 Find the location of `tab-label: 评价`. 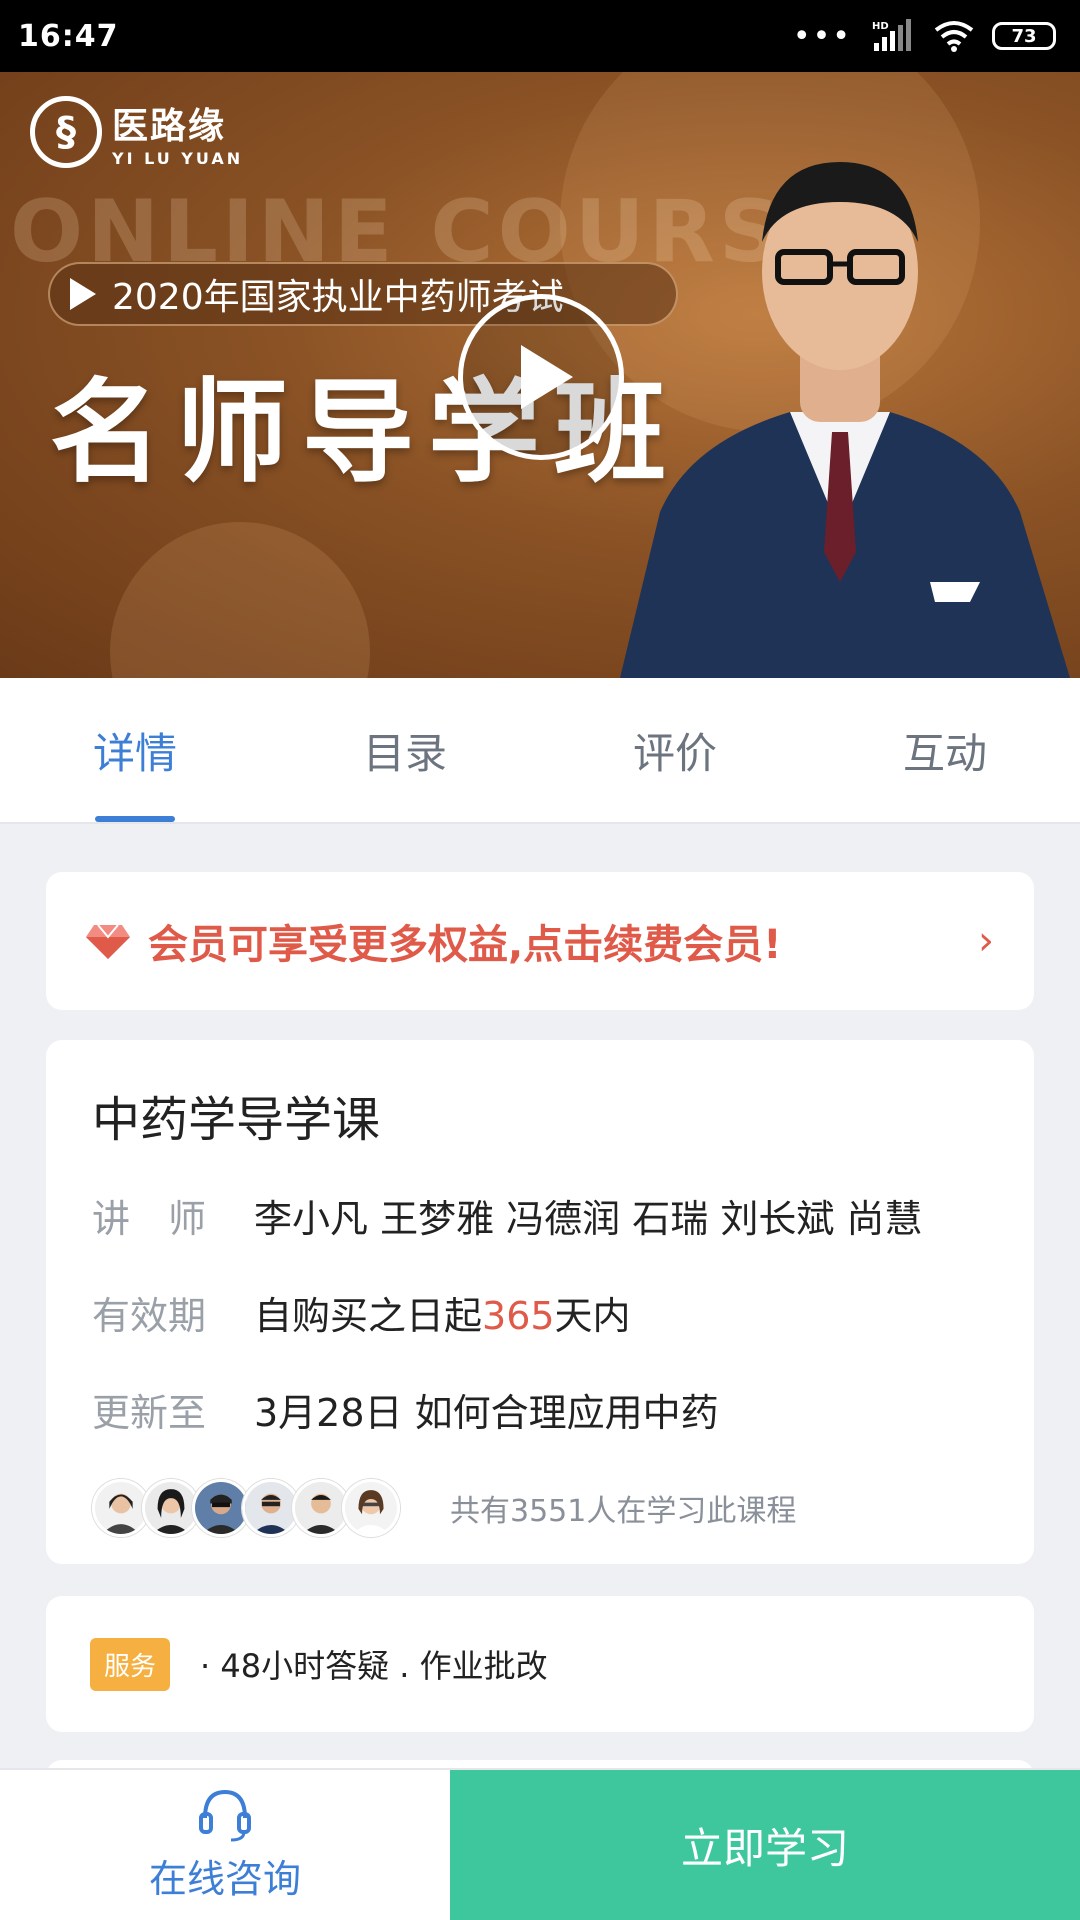

tab-label: 评价 is located at coordinates (674, 753).